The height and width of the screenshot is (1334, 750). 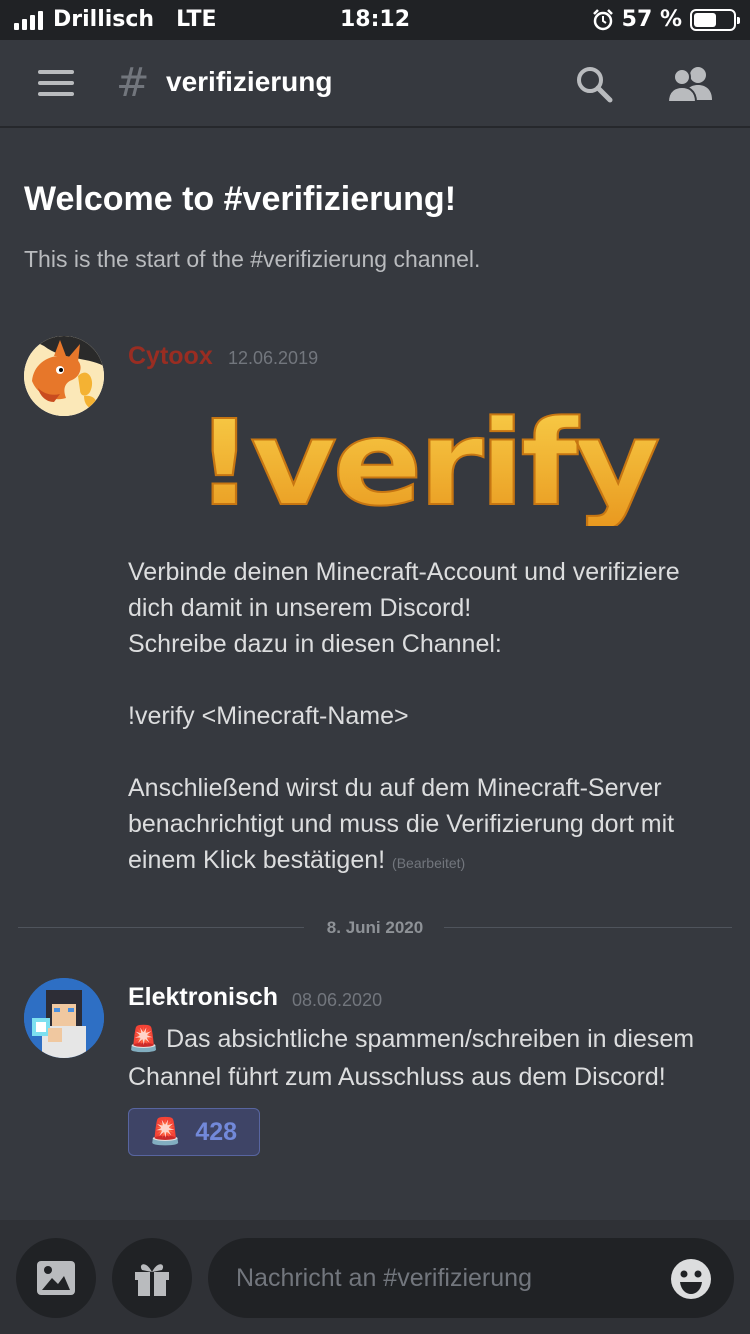 I want to click on message-author: Elektronisch, so click(x=203, y=997).